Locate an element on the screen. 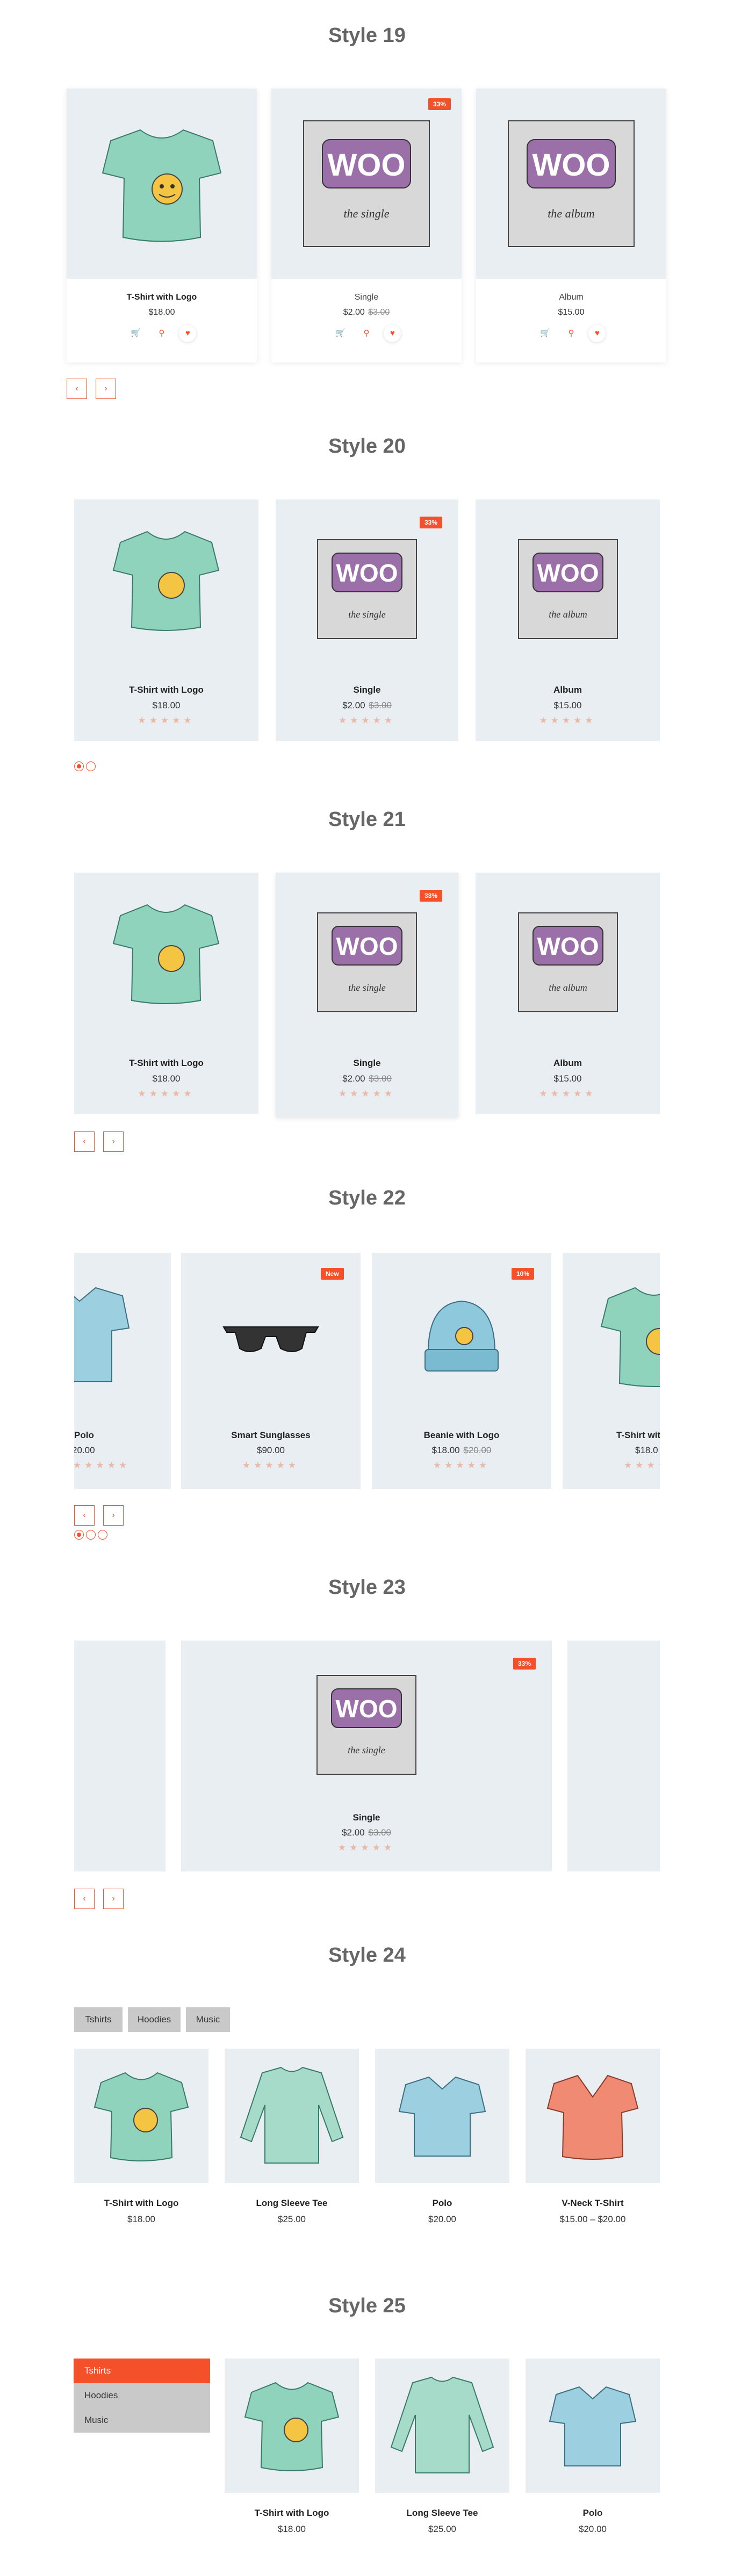 The height and width of the screenshot is (2576, 734). style-21-title: Style 21 is located at coordinates (367, 819).